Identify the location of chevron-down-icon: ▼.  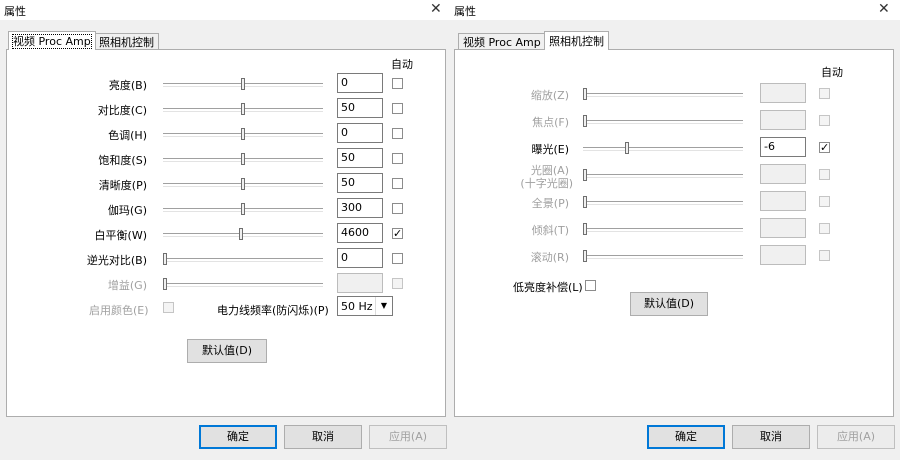
(383, 306).